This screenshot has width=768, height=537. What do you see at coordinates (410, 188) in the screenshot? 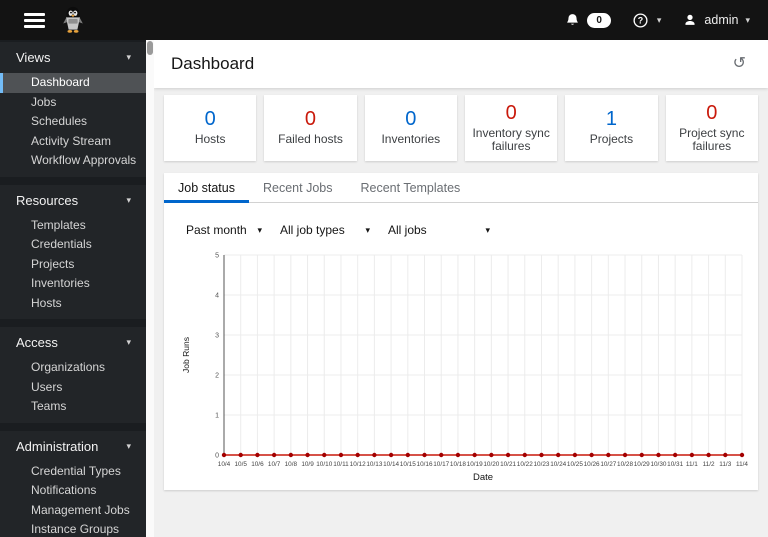
I see `tab-recent-templates: Recent Templates` at bounding box center [410, 188].